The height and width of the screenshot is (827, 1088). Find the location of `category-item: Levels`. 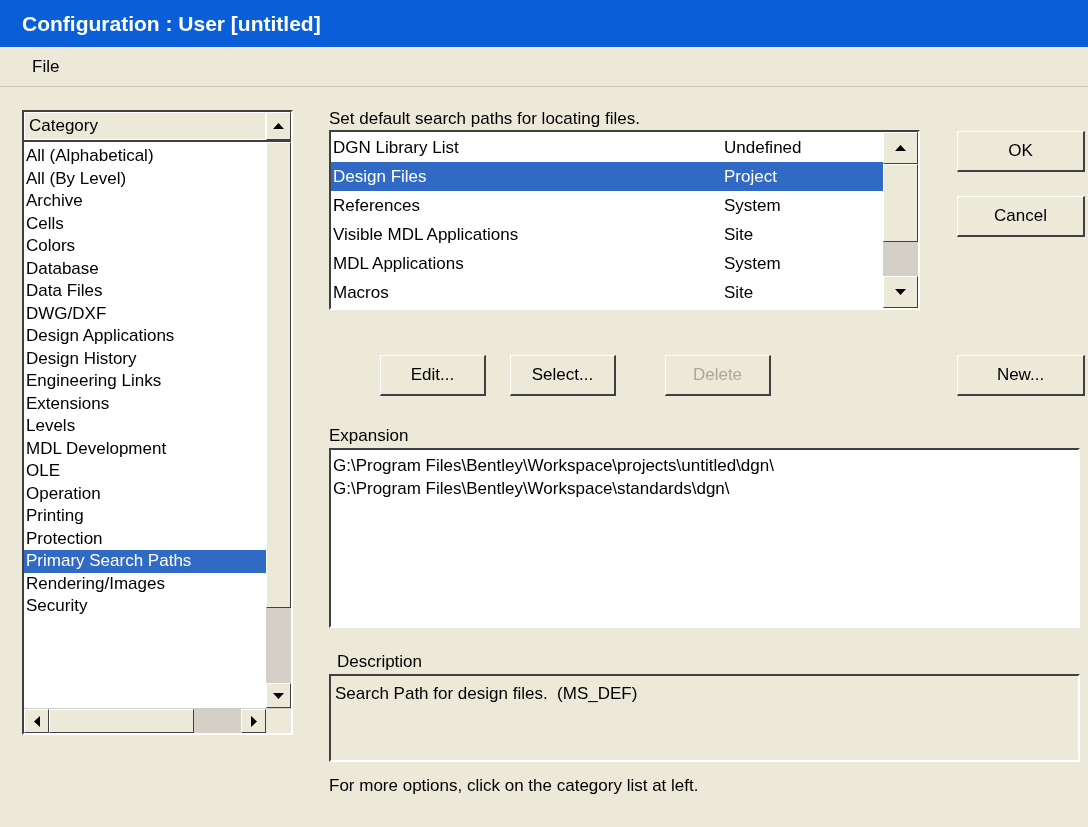

category-item: Levels is located at coordinates (145, 426).